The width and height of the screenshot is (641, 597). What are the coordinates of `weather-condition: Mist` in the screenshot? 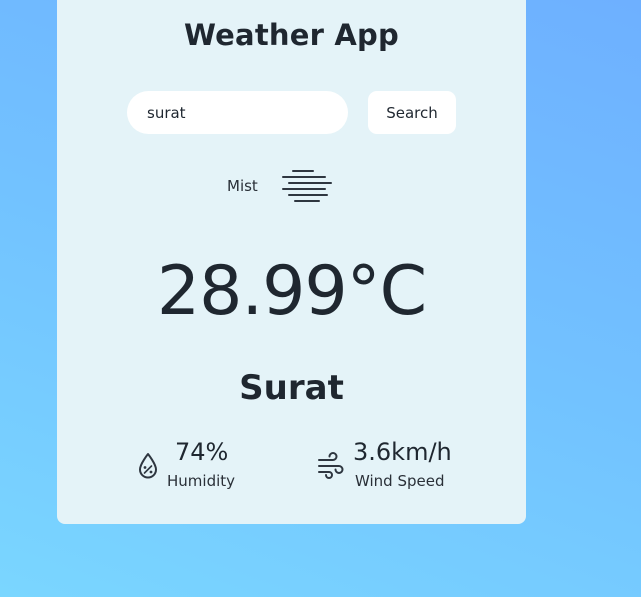 It's located at (291, 186).